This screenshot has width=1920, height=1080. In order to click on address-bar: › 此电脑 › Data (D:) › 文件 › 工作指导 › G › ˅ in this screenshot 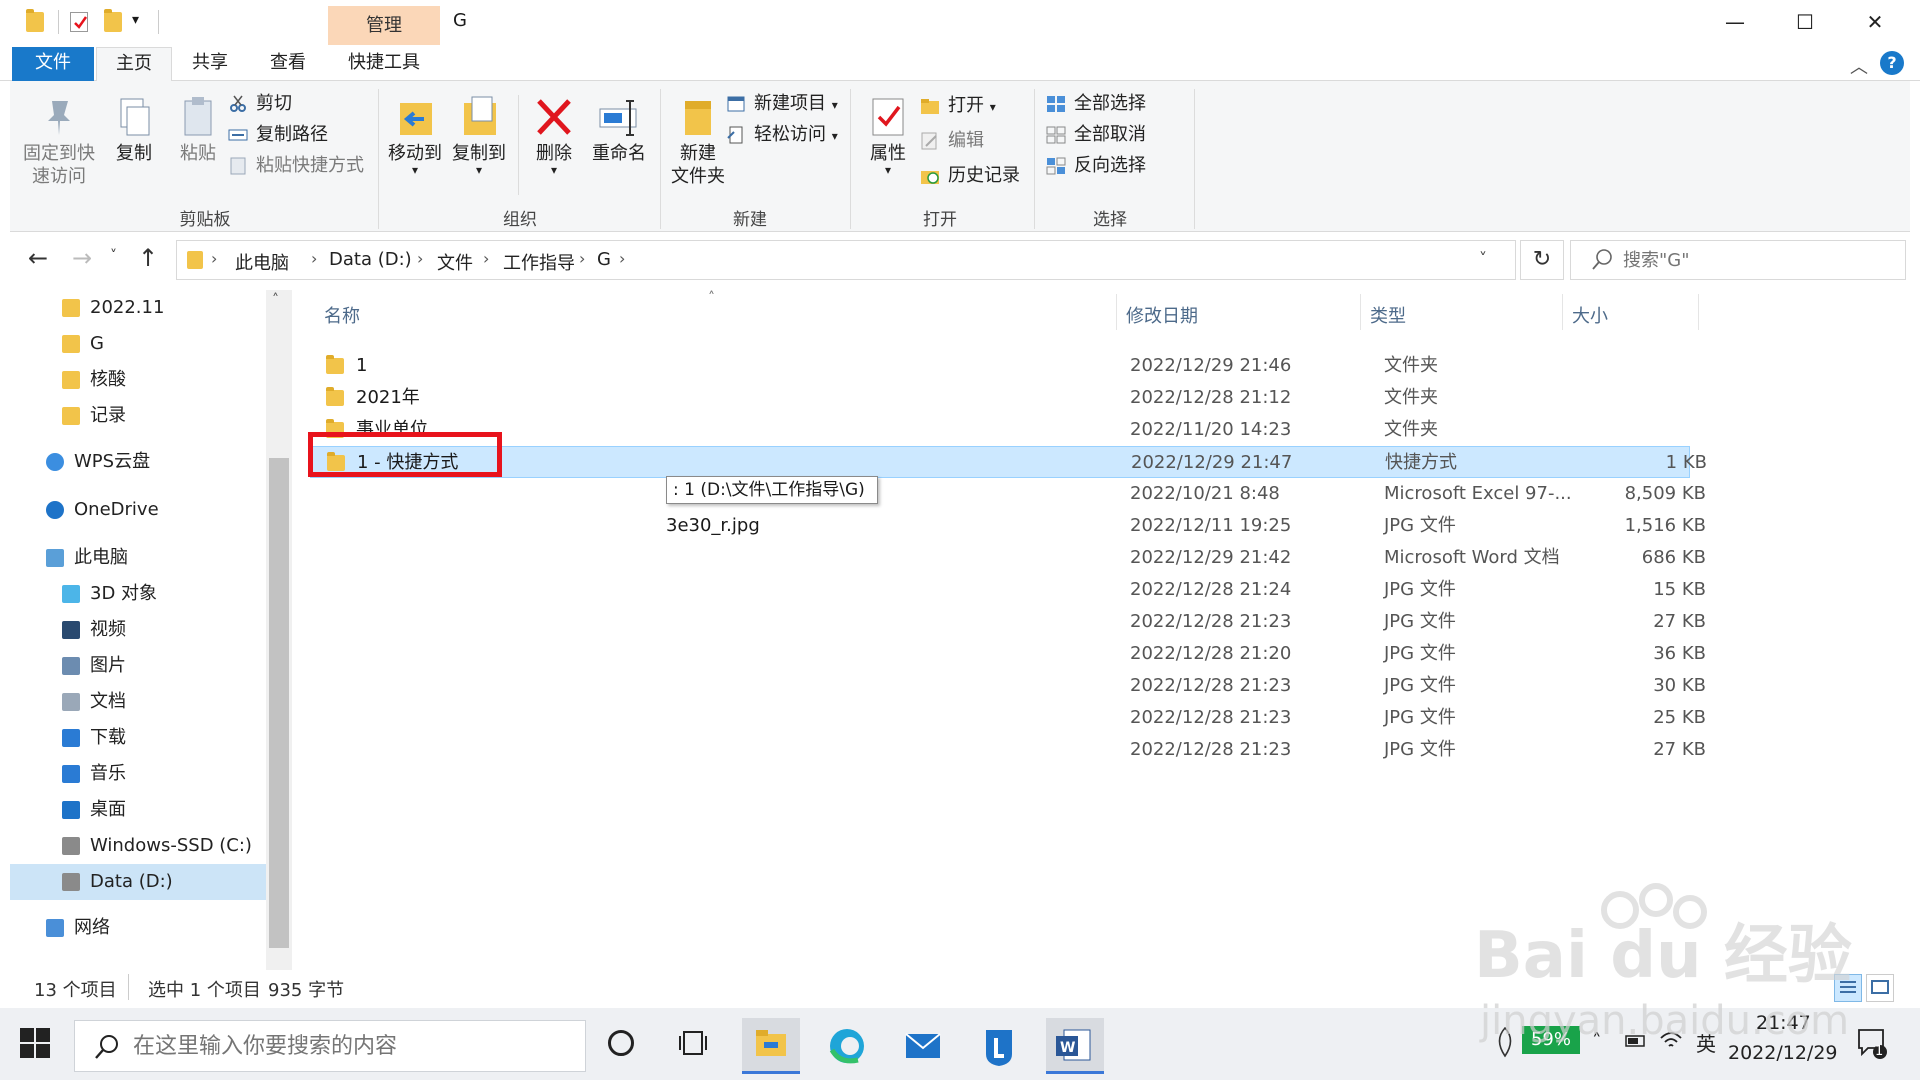, I will do `click(846, 260)`.